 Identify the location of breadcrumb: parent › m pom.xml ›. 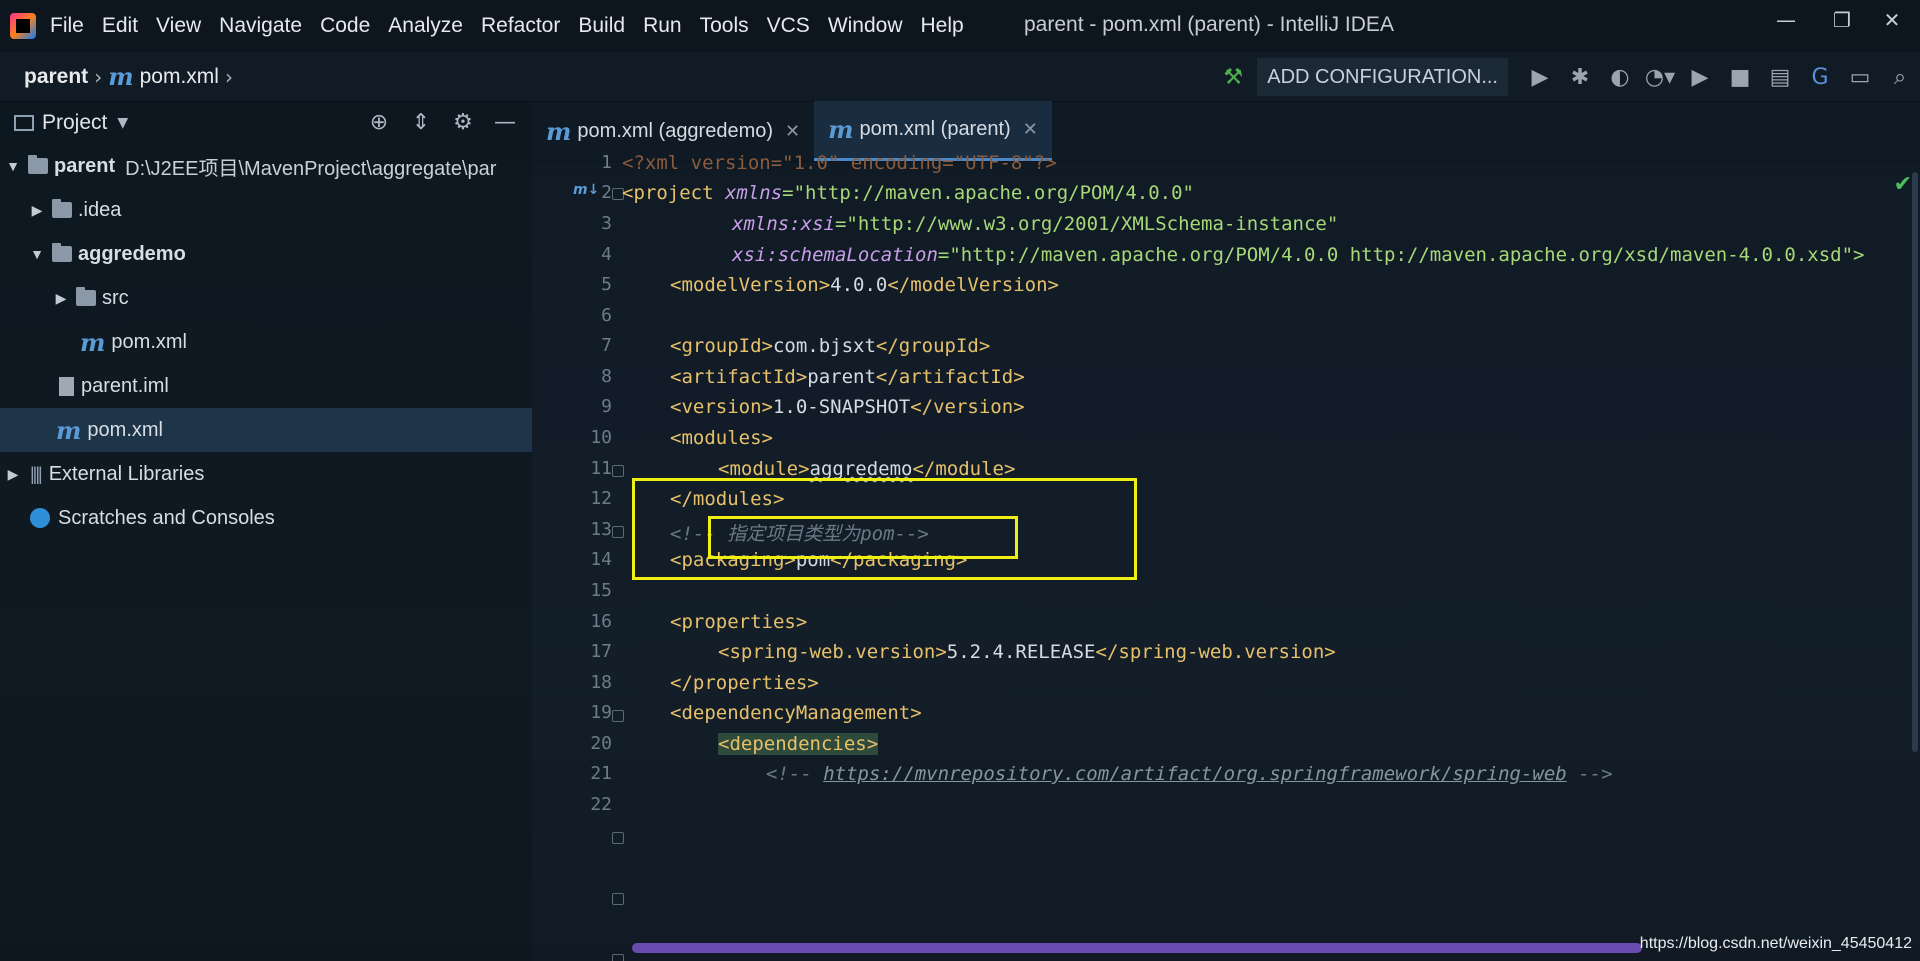
(131, 76).